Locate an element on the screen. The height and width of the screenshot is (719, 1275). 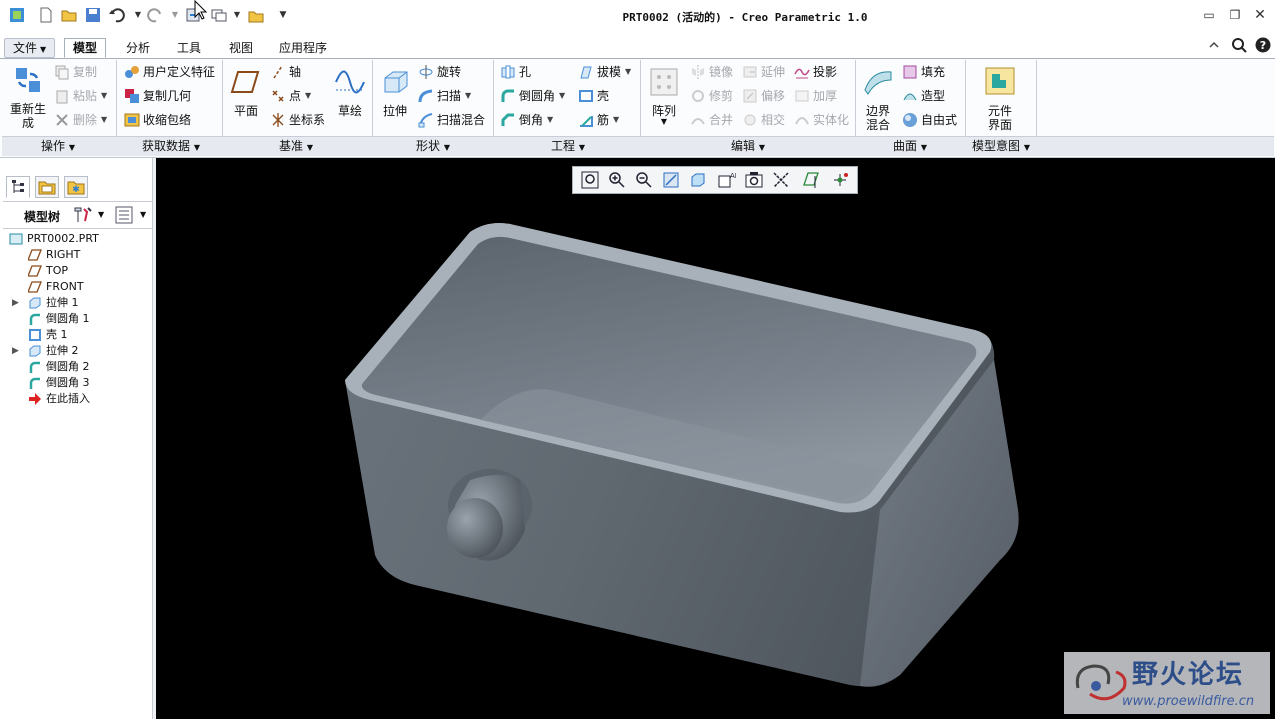
fill-button: 填充 is located at coordinates (923, 72).